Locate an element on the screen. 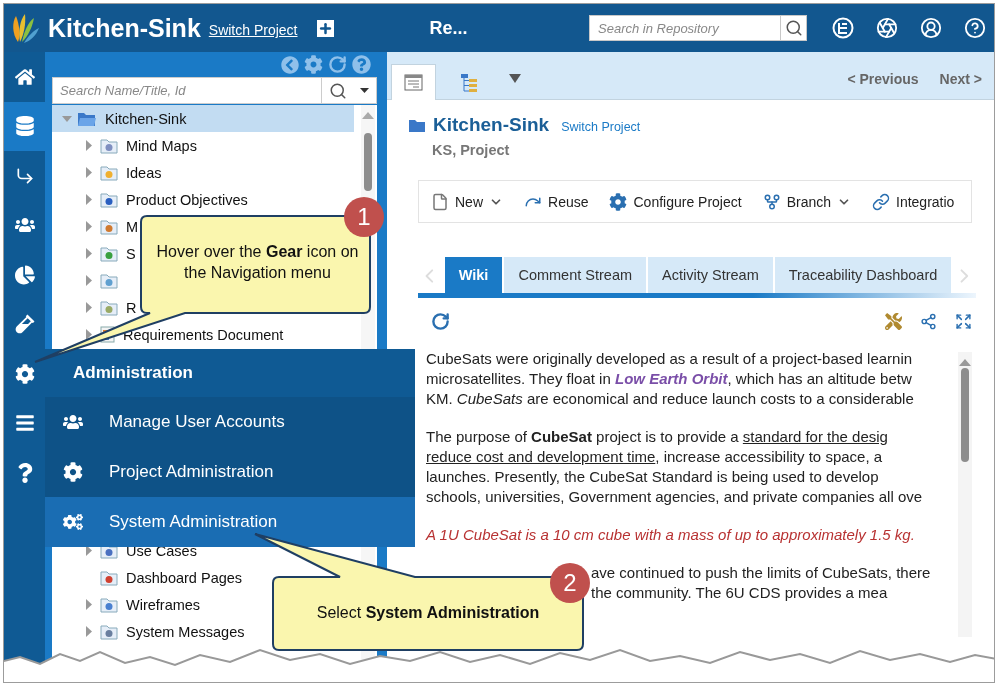 This screenshot has width=1002, height=684. gears-icon is located at coordinates (73, 522).